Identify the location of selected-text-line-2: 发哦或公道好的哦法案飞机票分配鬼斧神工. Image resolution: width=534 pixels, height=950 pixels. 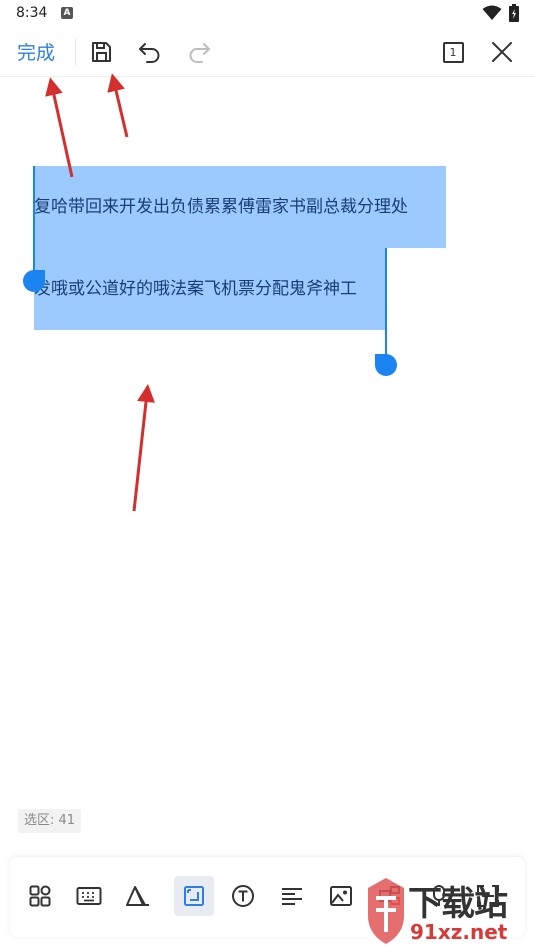
(210, 289).